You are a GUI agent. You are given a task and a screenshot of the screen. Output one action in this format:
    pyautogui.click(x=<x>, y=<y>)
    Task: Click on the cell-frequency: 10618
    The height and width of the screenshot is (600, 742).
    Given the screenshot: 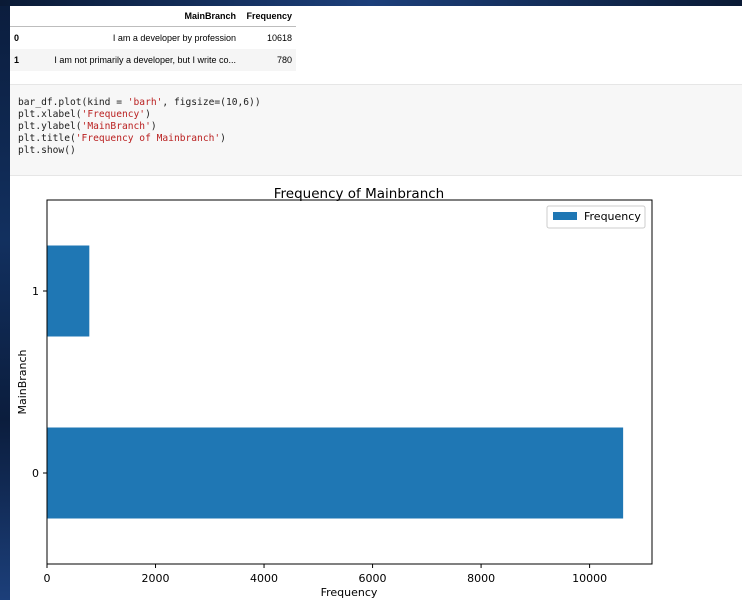 What is the action you would take?
    pyautogui.click(x=279, y=38)
    